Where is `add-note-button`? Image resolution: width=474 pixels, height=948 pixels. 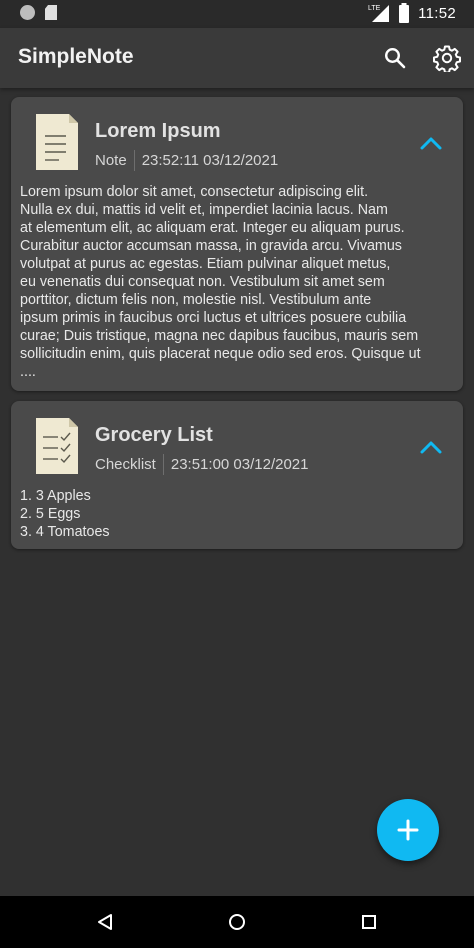
add-note-button is located at coordinates (408, 830).